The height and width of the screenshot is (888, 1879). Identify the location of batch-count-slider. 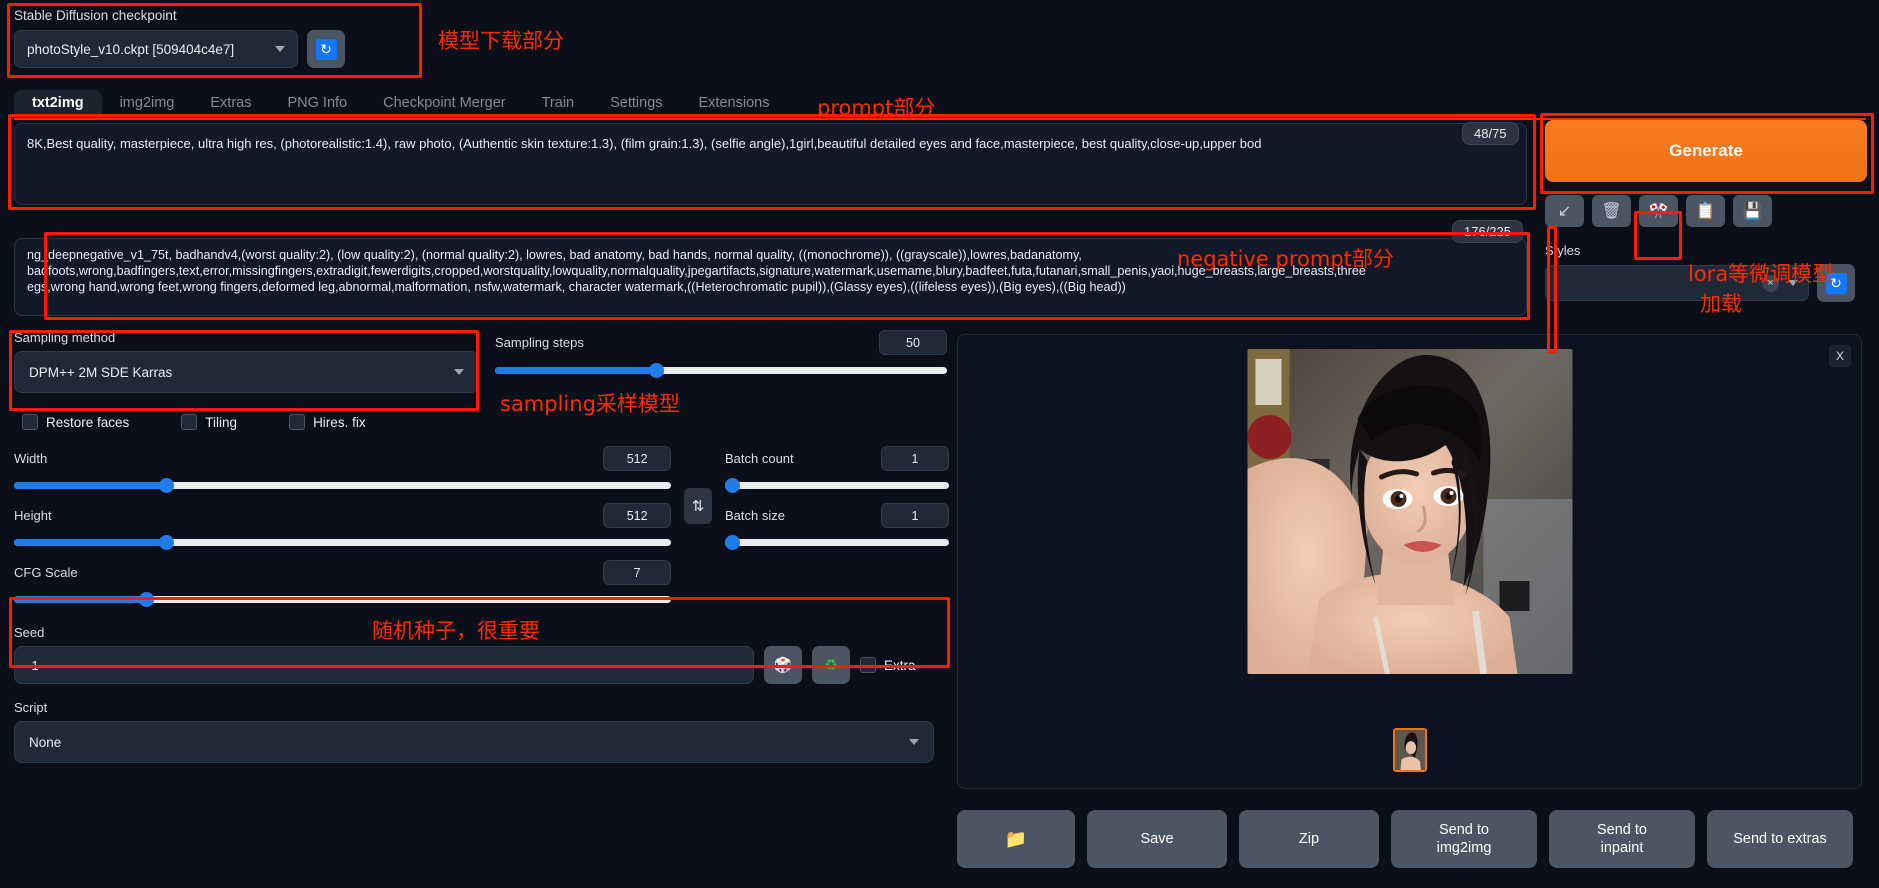
(836, 485).